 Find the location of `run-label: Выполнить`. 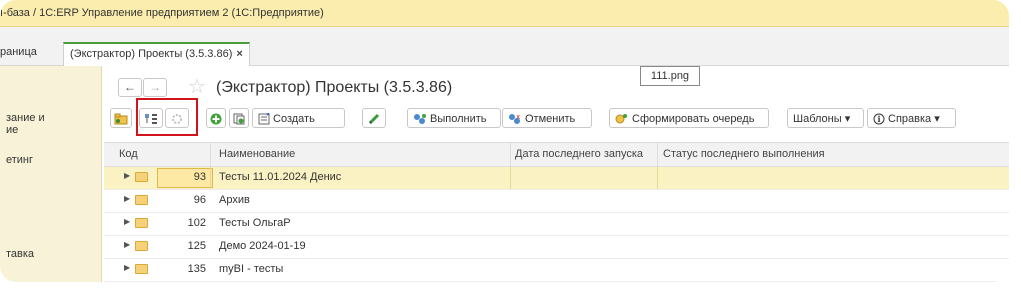

run-label: Выполнить is located at coordinates (458, 119).